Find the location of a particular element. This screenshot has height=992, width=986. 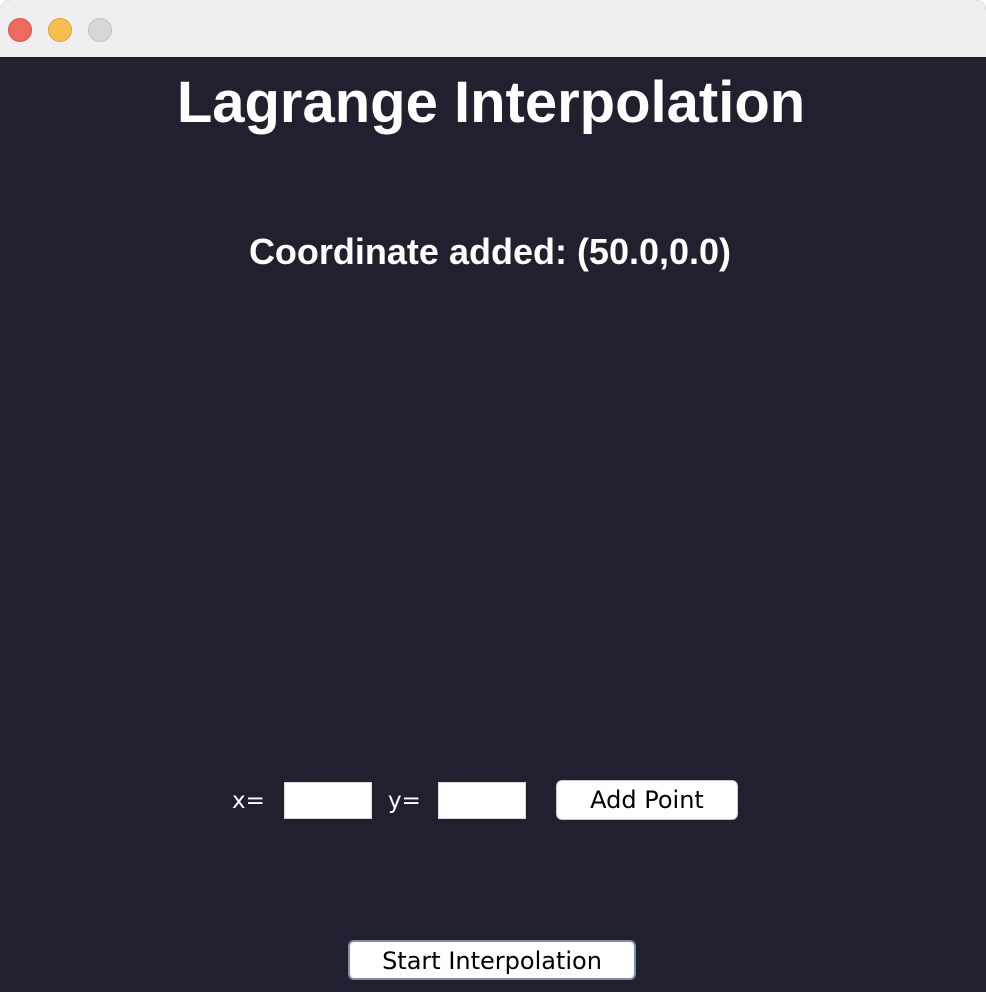

page-title: Lagrange Interpolation is located at coordinates (491, 102).